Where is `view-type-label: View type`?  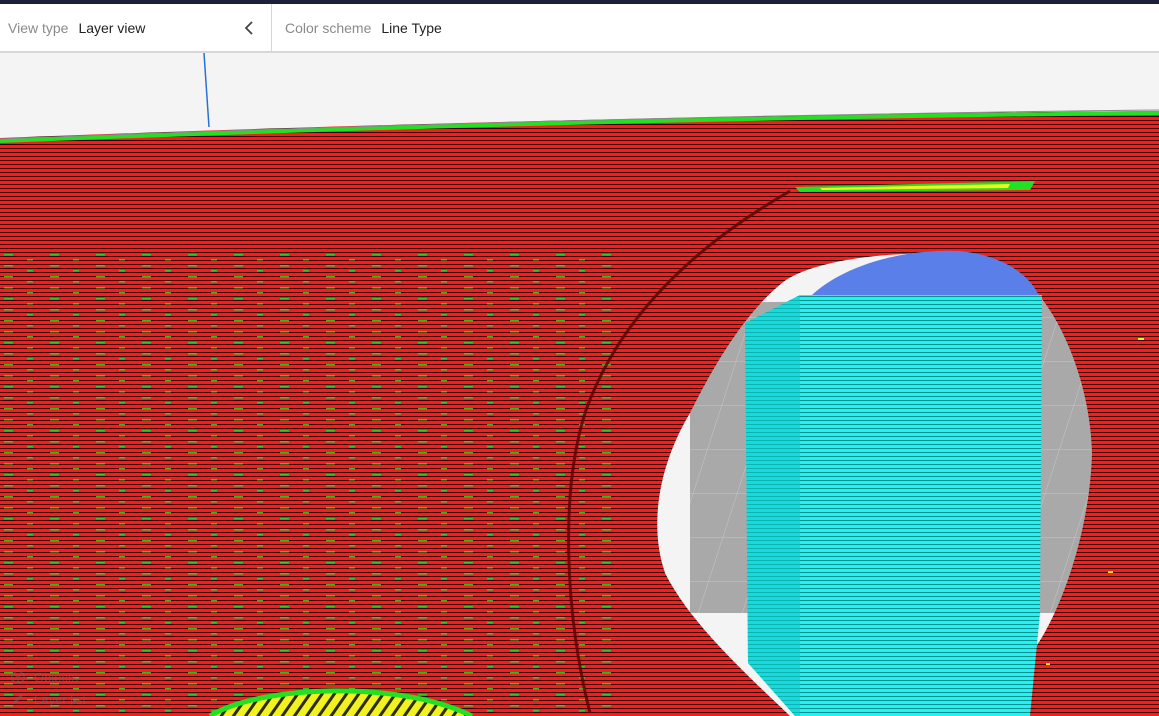
view-type-label: View type is located at coordinates (38, 28).